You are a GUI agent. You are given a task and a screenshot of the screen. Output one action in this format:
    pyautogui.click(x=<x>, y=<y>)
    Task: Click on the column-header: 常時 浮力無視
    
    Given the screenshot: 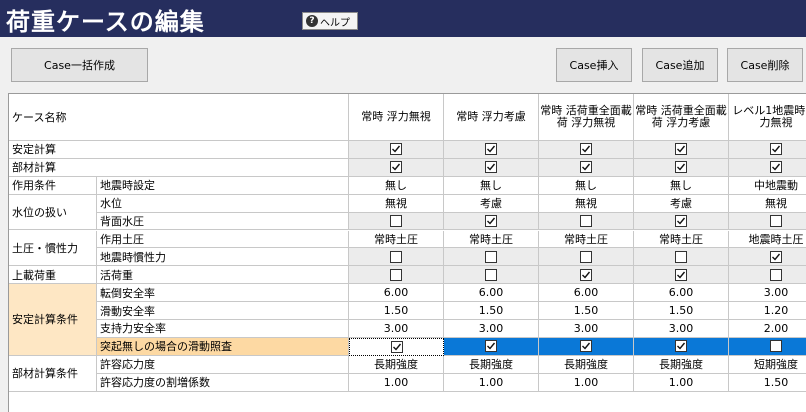 What is the action you would take?
    pyautogui.click(x=396, y=117)
    